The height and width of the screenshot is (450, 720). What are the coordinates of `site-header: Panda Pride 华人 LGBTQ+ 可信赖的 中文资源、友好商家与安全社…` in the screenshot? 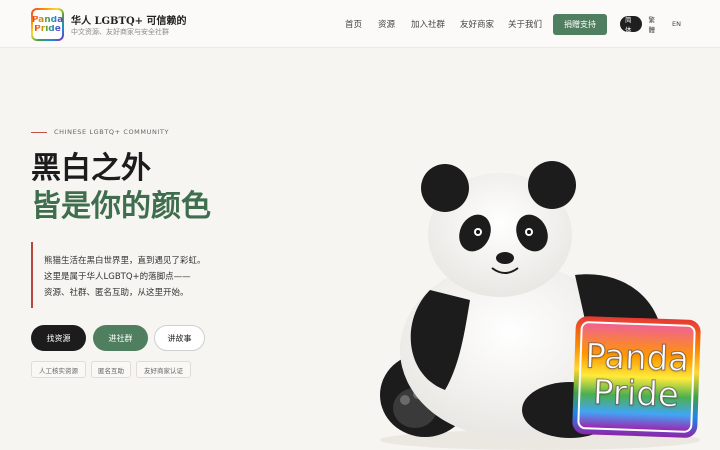 It's located at (360, 24).